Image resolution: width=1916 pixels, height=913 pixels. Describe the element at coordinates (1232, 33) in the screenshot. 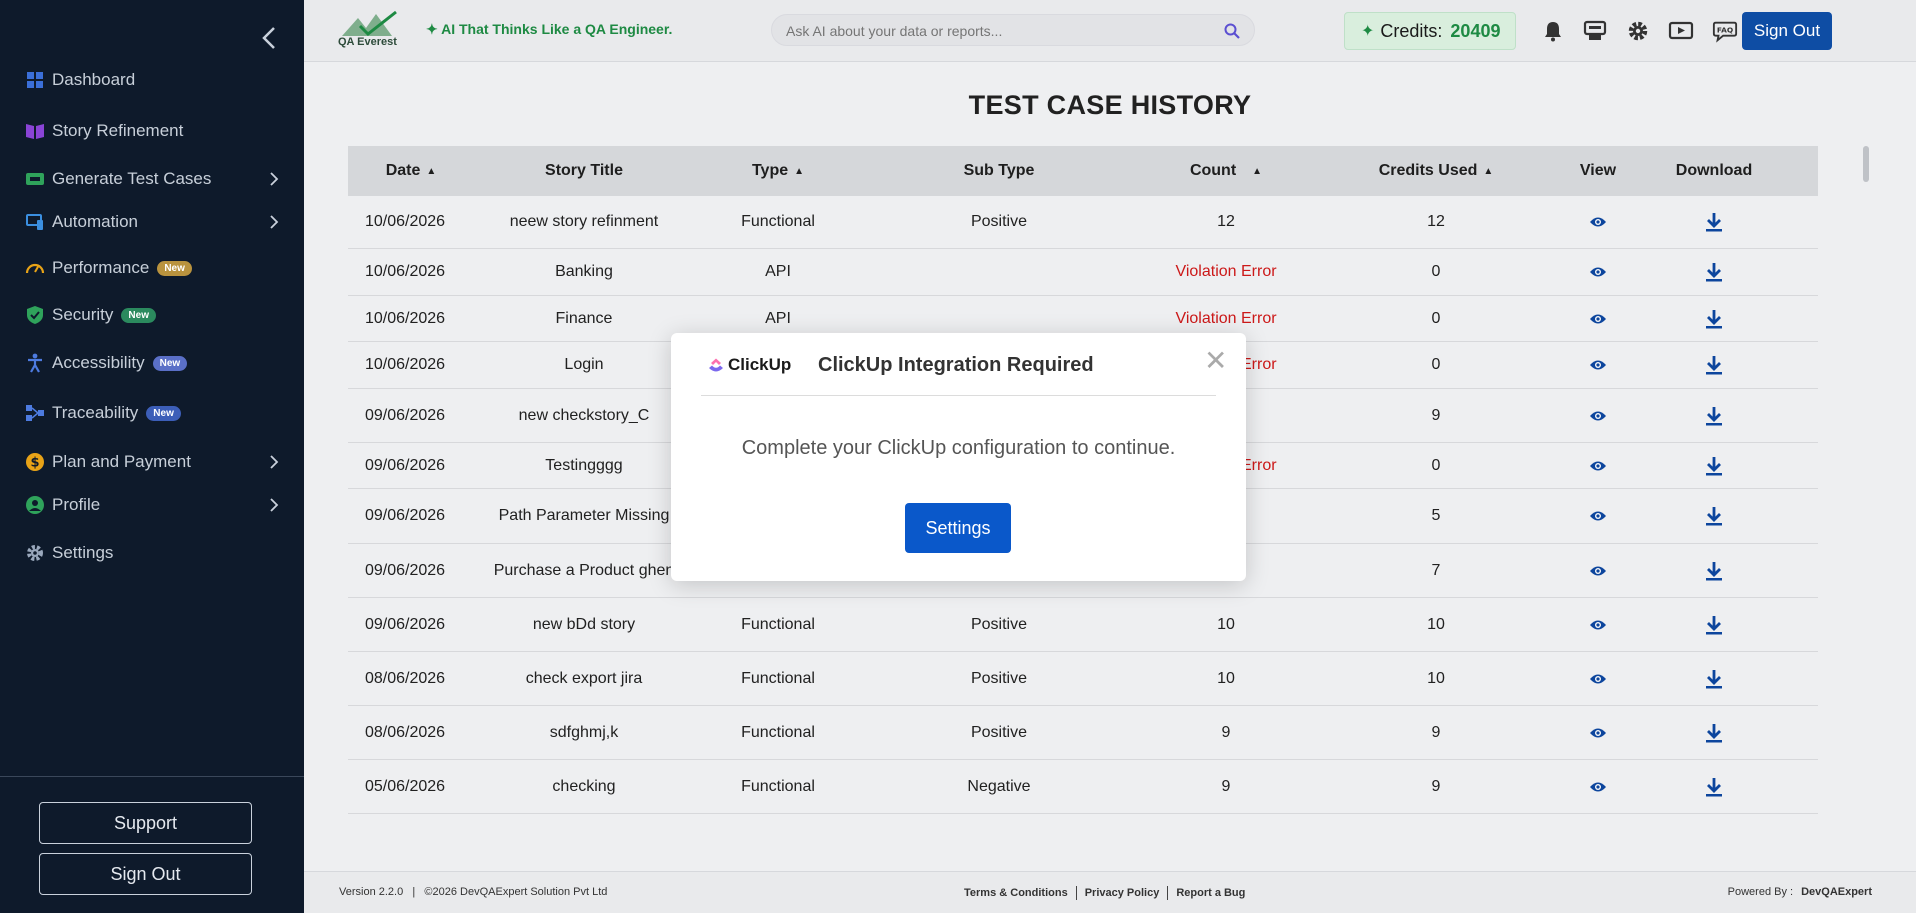

I see `search-icon` at that location.